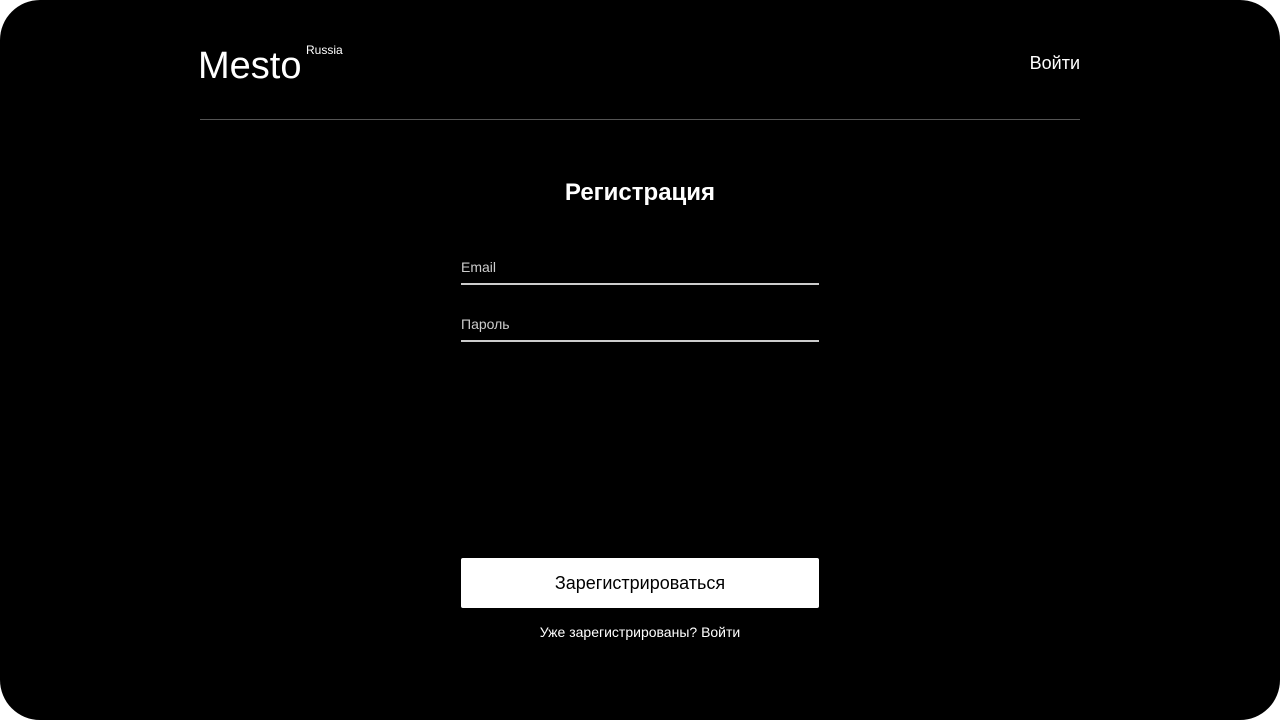 Image resolution: width=1280 pixels, height=720 pixels. What do you see at coordinates (1055, 63) in the screenshot?
I see `header-login-link: Войти` at bounding box center [1055, 63].